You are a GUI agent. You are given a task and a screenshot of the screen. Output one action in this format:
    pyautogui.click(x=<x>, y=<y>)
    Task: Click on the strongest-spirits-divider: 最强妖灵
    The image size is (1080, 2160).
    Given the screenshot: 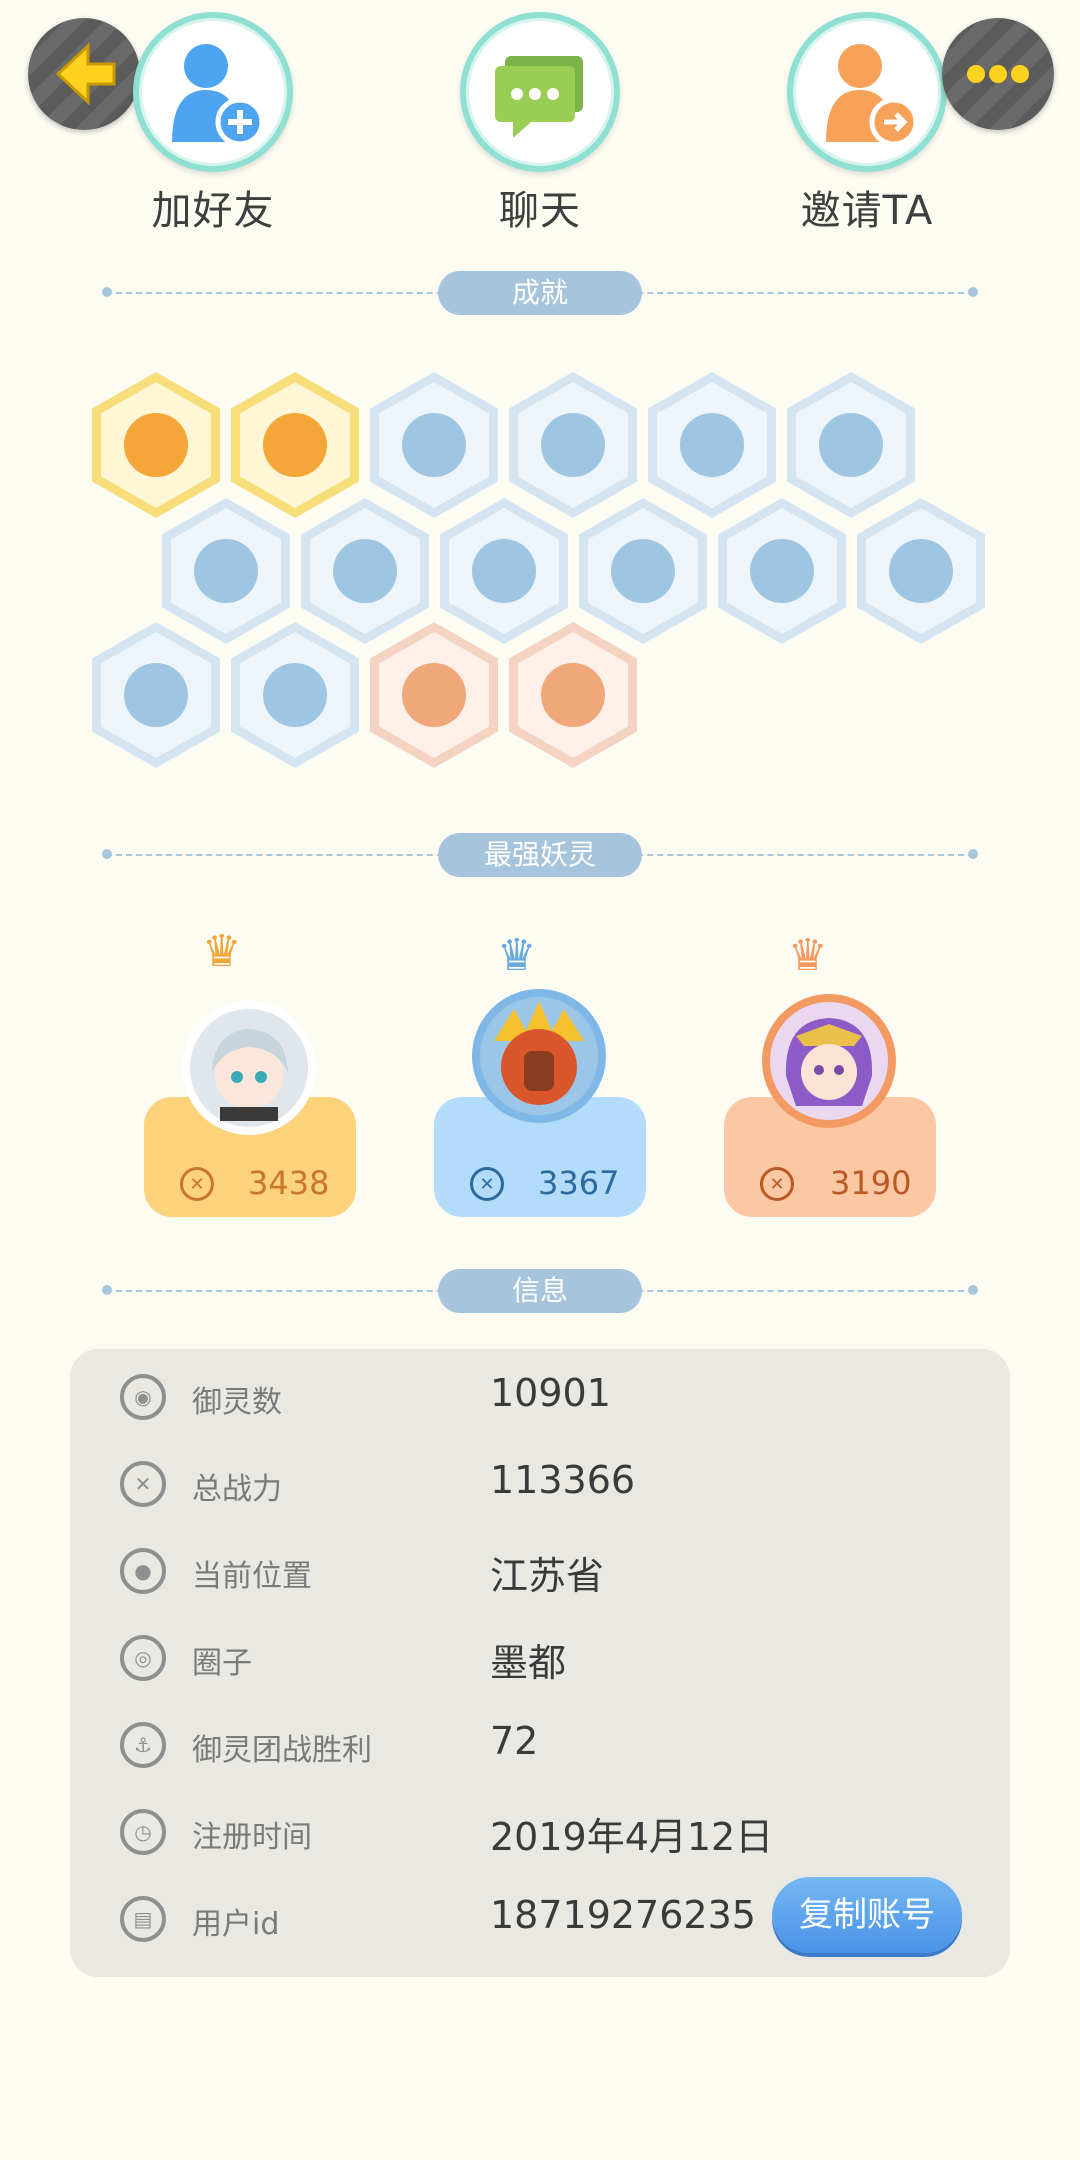 What is the action you would take?
    pyautogui.click(x=540, y=855)
    